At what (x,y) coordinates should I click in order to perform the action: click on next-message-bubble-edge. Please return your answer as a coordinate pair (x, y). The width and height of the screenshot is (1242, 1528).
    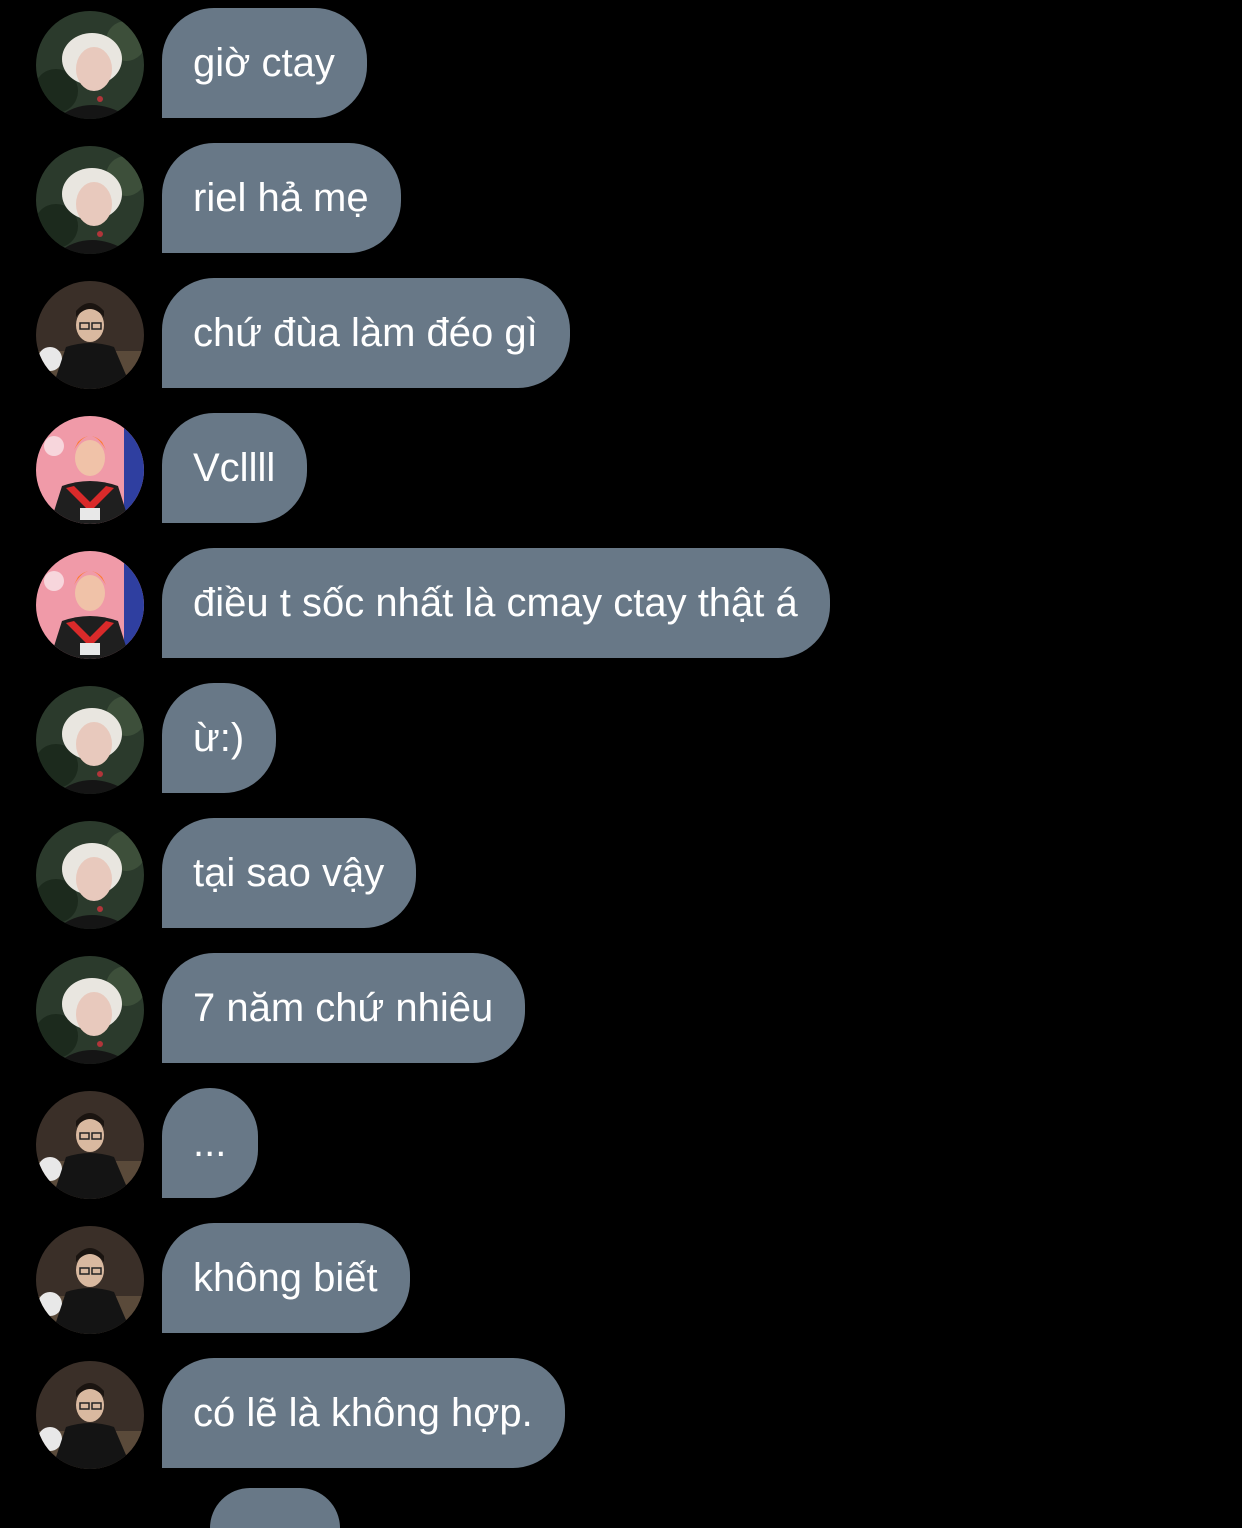
    Looking at the image, I should click on (275, 1508).